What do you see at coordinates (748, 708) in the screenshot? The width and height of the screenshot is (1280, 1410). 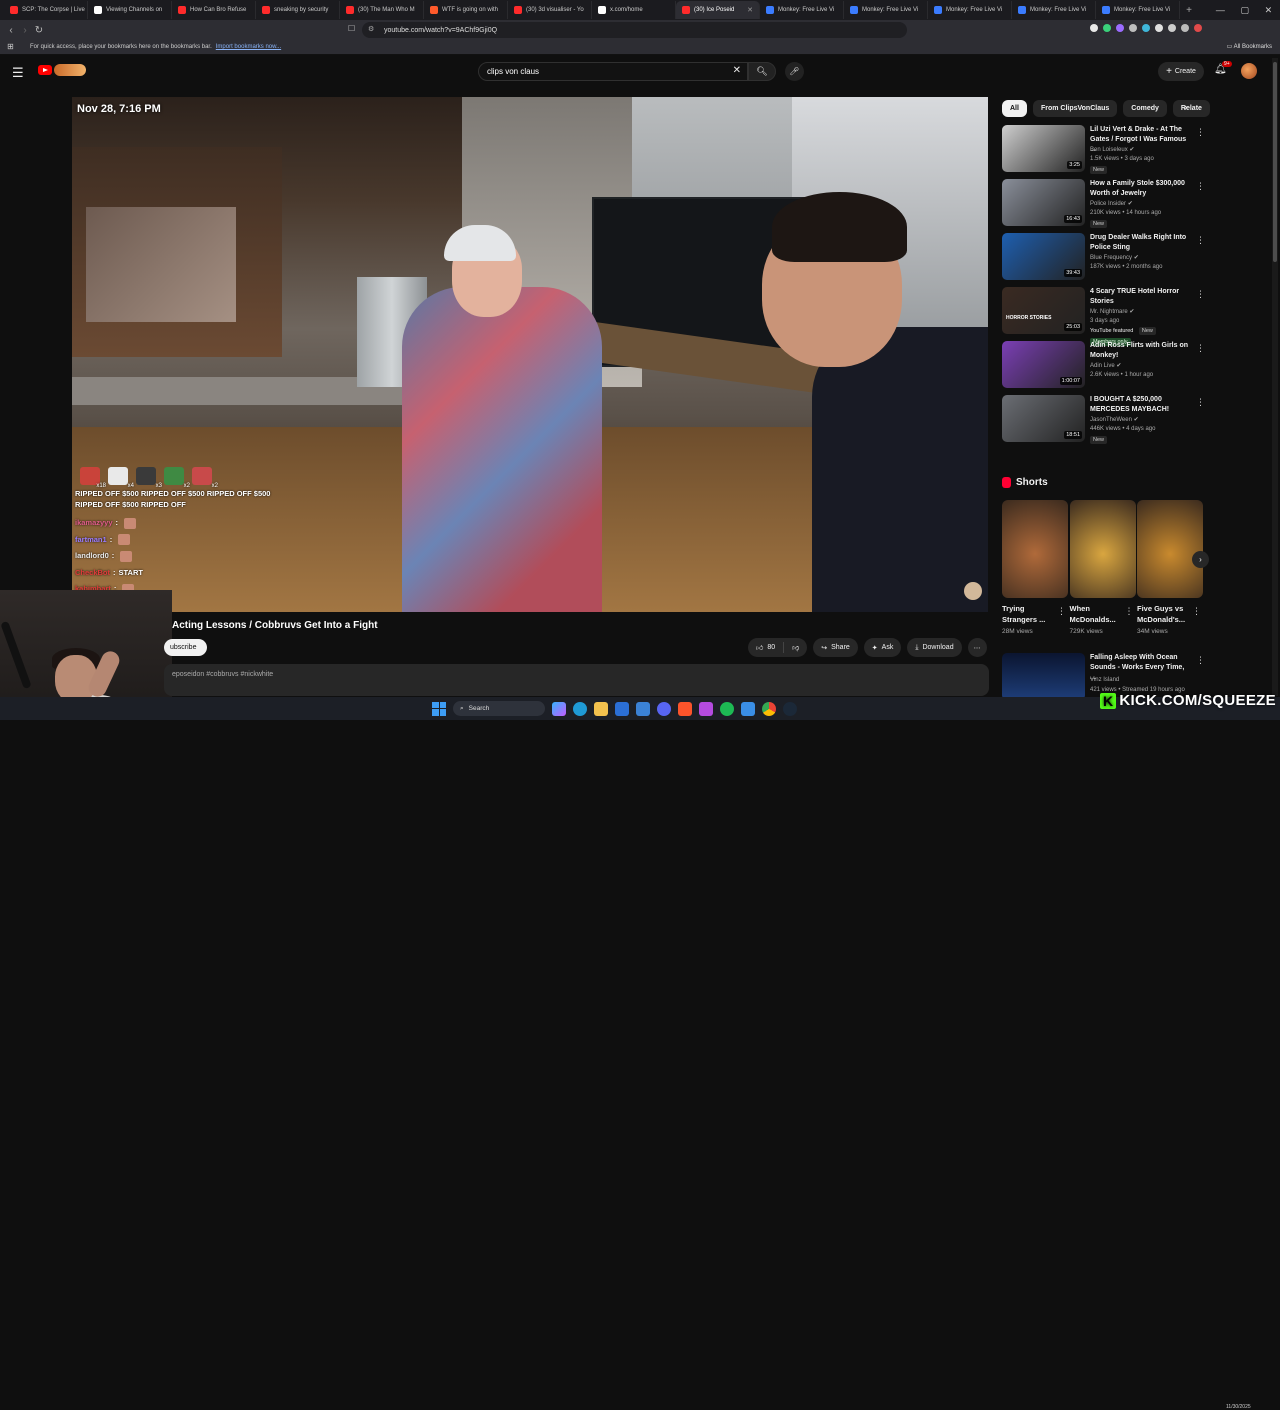 I see `notes-icon` at bounding box center [748, 708].